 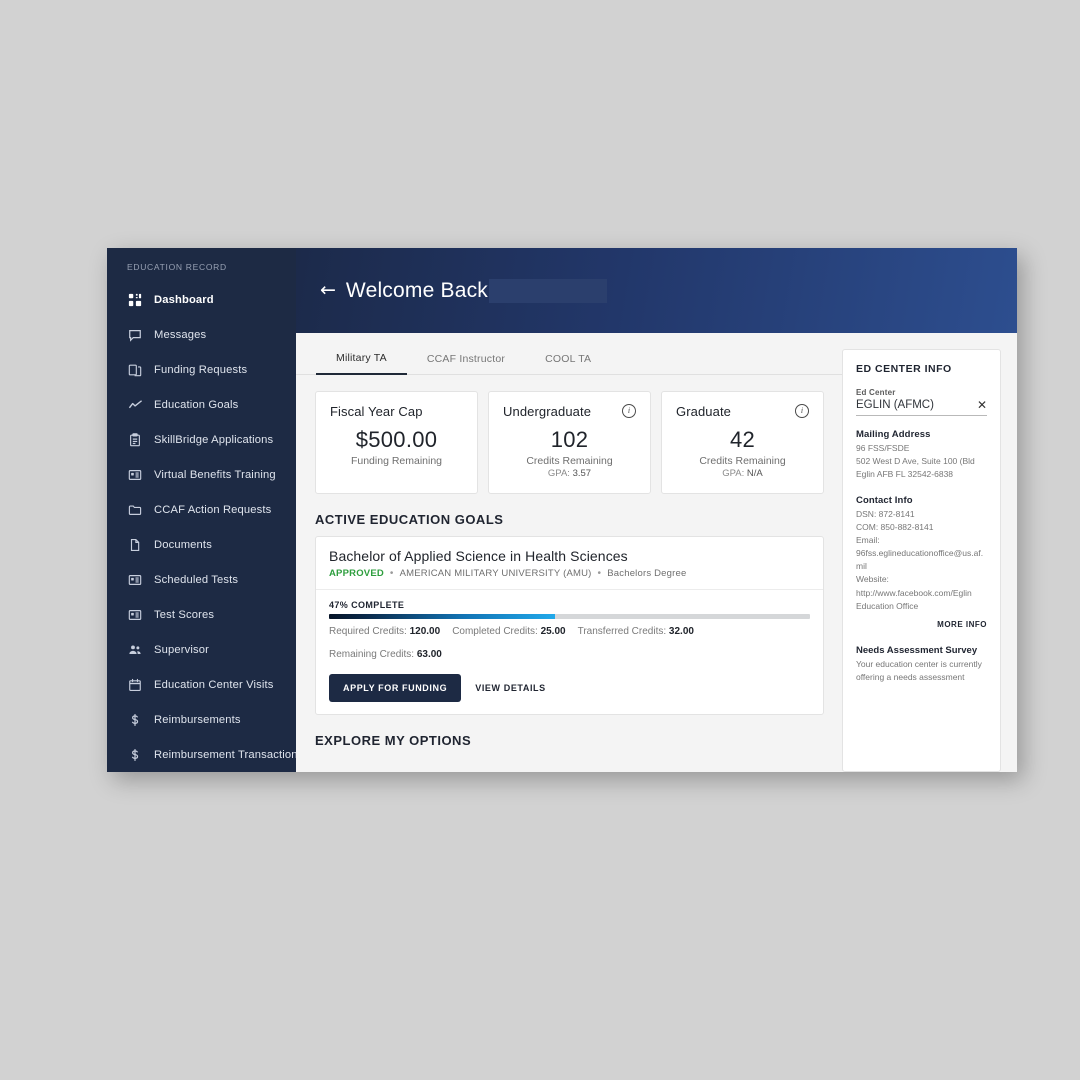 What do you see at coordinates (135, 755) in the screenshot?
I see `dollar-icon` at bounding box center [135, 755].